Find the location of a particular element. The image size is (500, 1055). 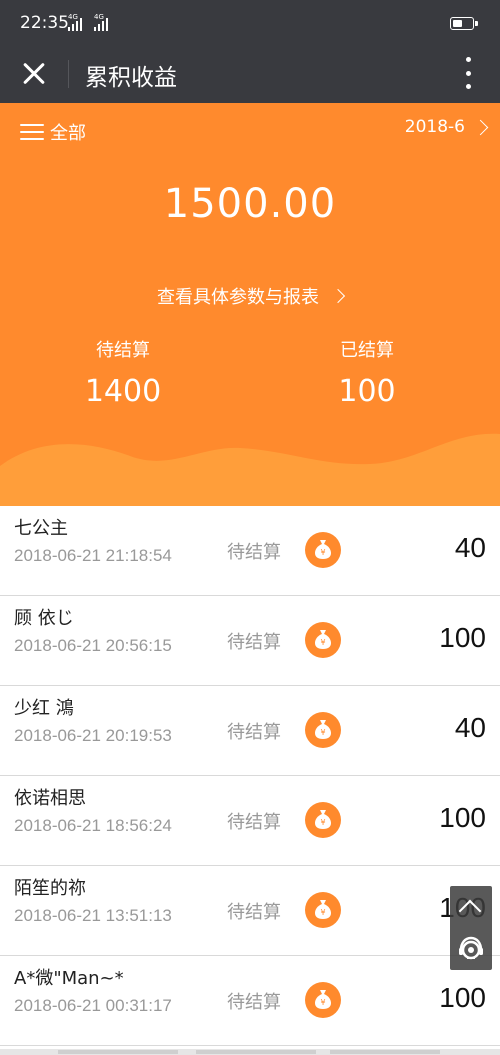

more-vertical-icon is located at coordinates (468, 73).